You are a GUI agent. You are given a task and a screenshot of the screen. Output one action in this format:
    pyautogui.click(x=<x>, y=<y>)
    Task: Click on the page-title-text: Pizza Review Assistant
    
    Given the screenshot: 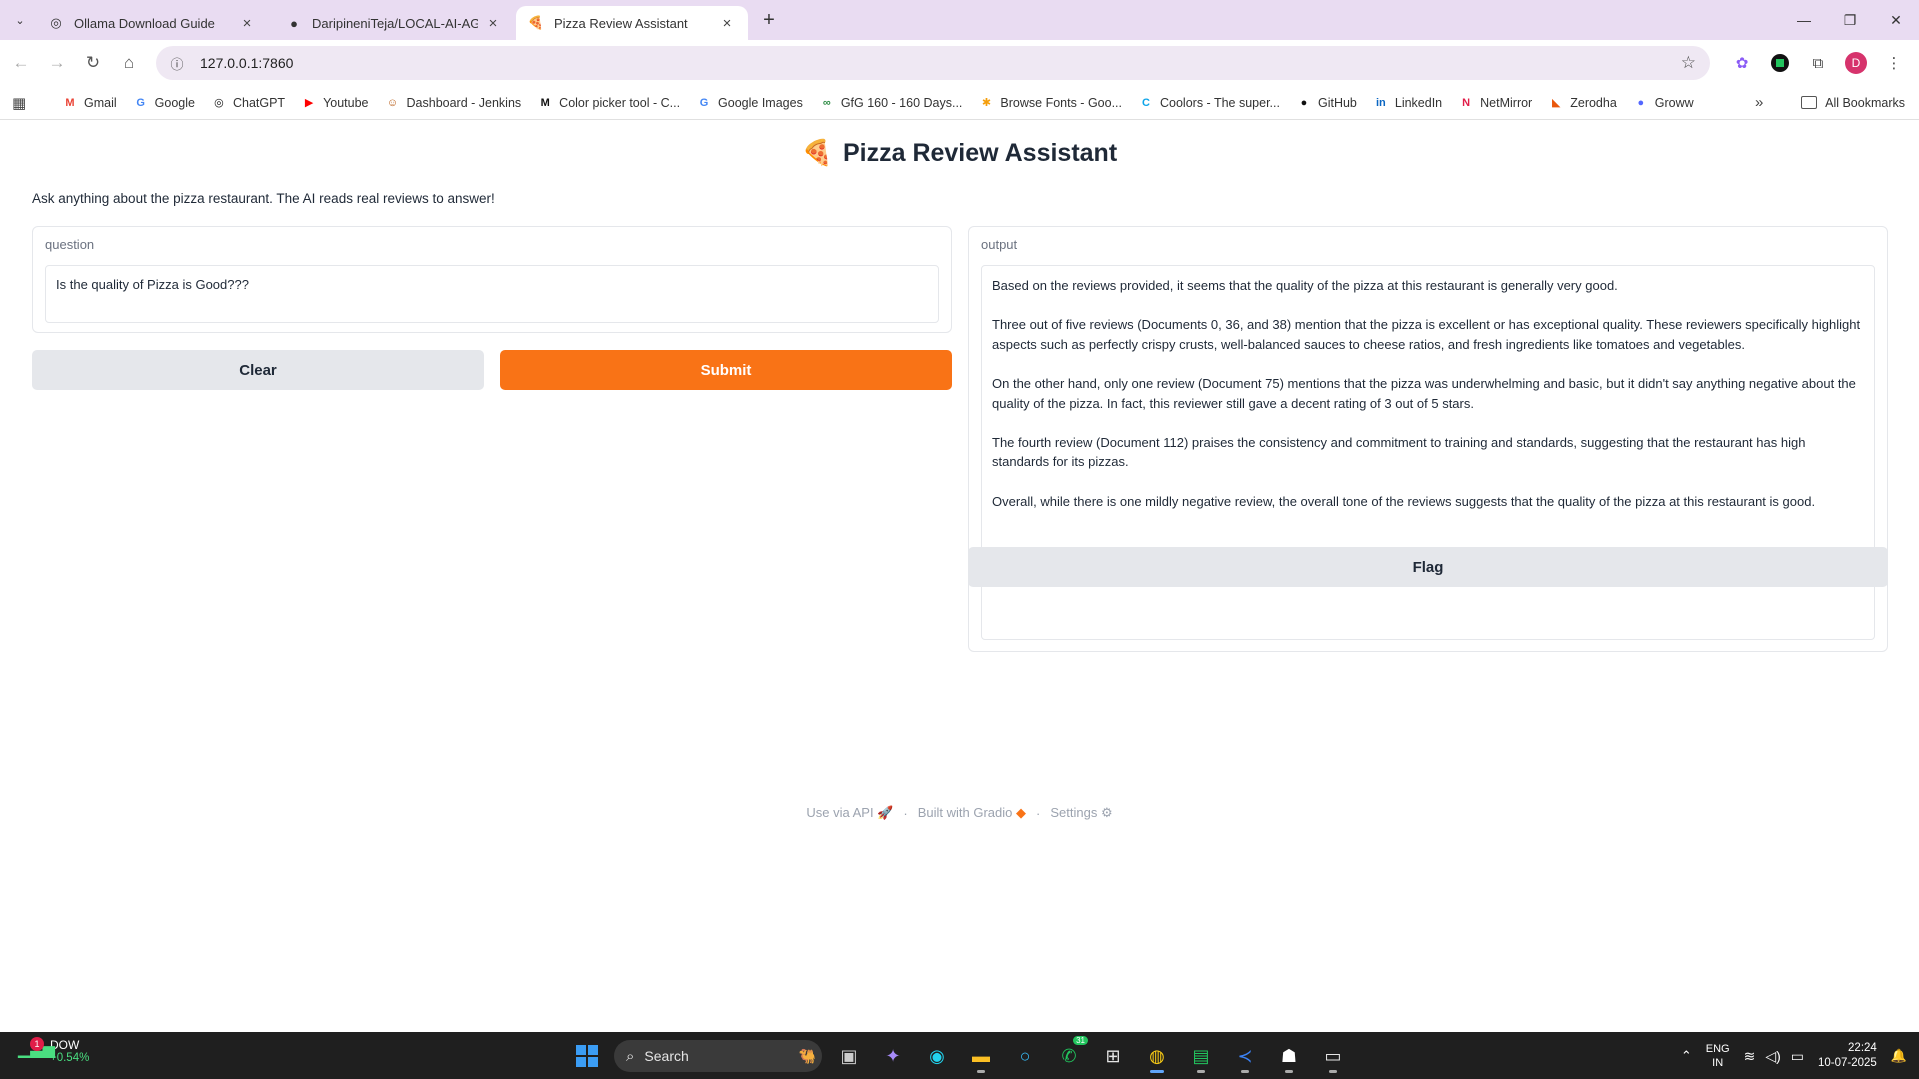 What is the action you would take?
    pyautogui.click(x=980, y=153)
    